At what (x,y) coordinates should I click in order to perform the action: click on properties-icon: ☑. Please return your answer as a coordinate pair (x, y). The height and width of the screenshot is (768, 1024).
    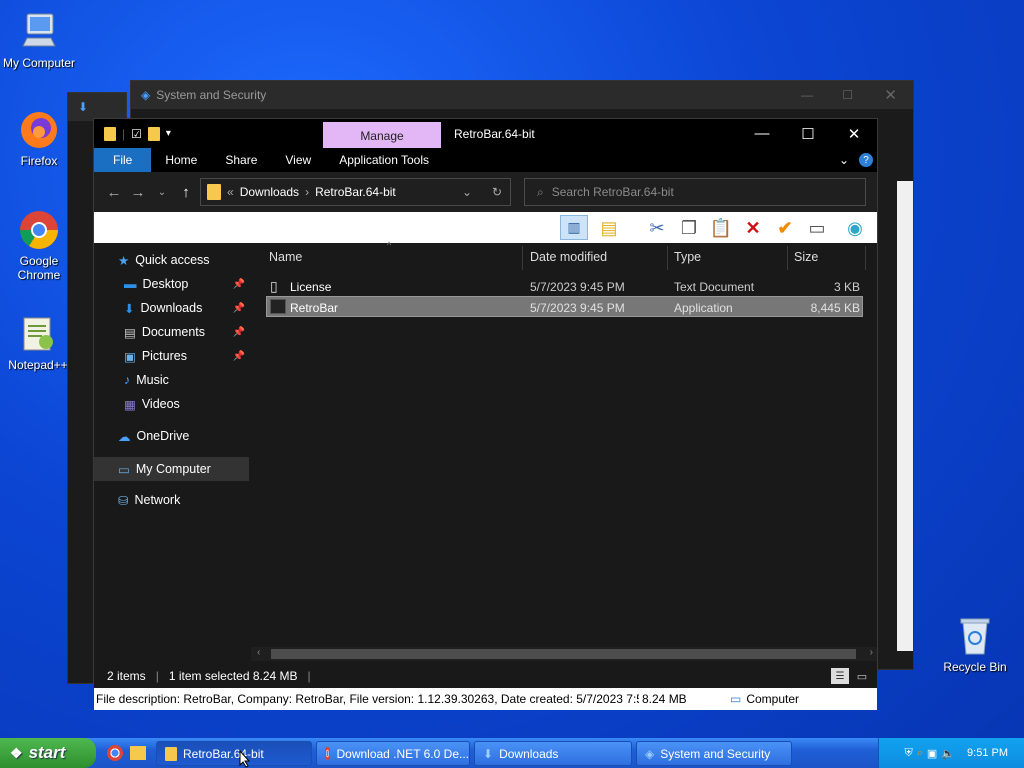
    Looking at the image, I should click on (136, 134).